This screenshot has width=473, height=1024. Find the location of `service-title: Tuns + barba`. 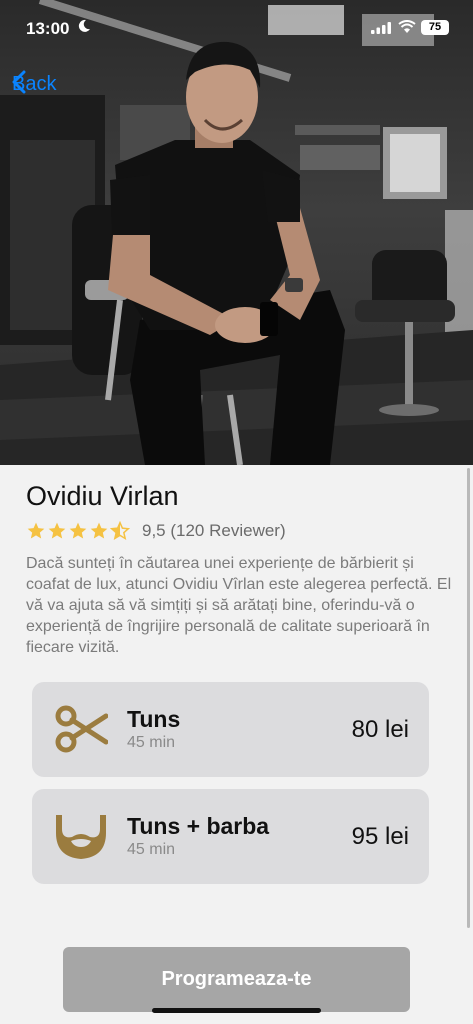

service-title: Tuns + barba is located at coordinates (198, 826).